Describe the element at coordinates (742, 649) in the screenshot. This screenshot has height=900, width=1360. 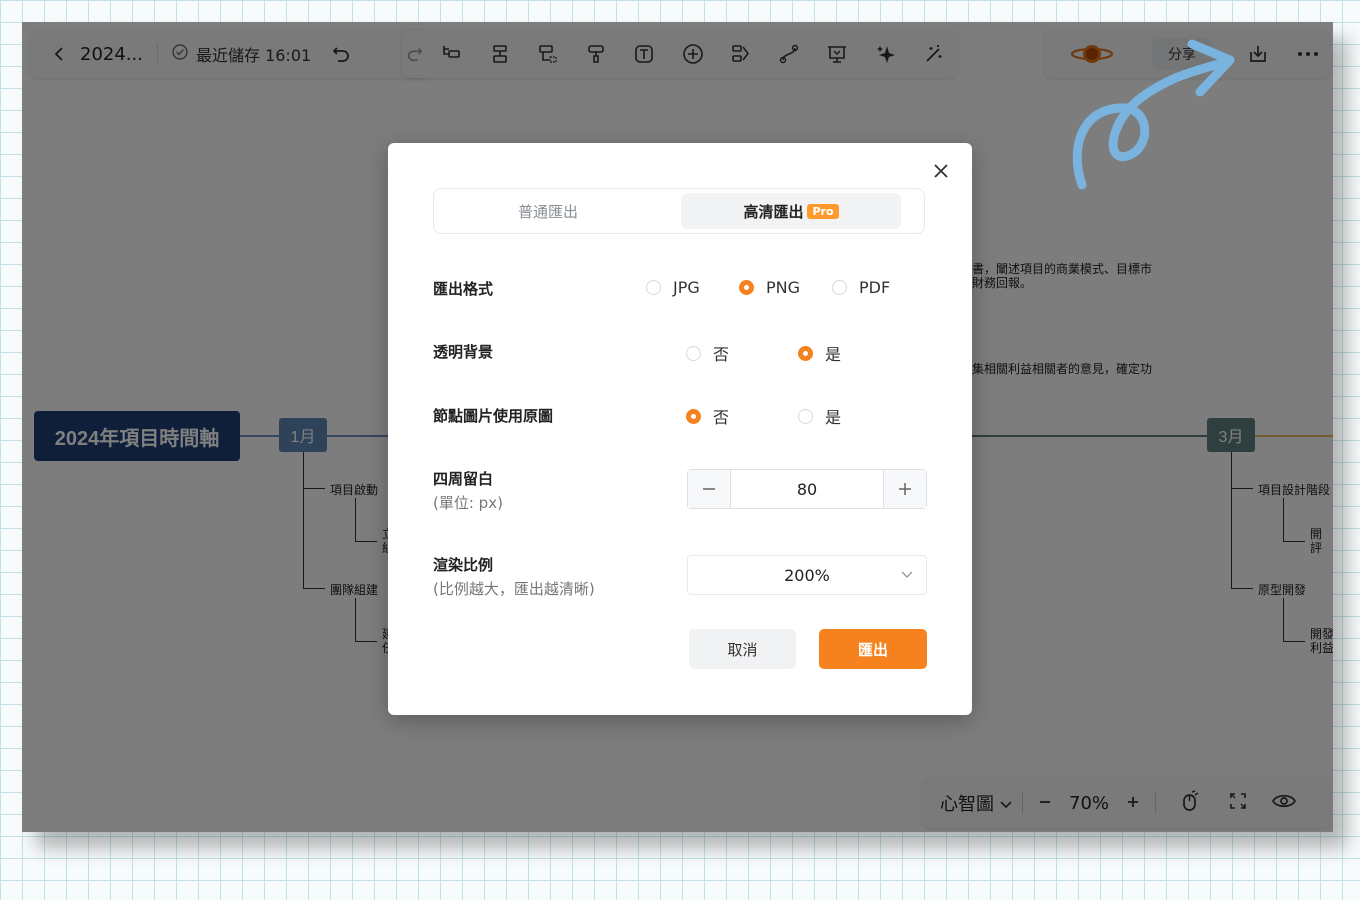
I see `cancel-button: 取消` at that location.